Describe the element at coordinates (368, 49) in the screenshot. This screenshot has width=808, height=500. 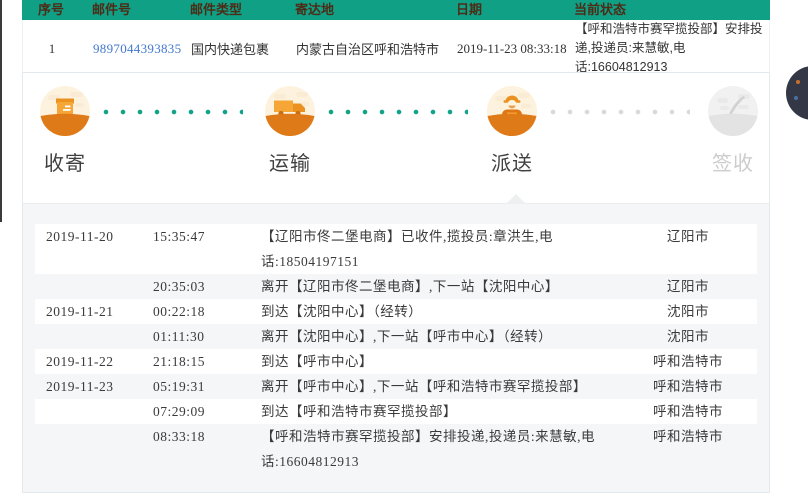
I see `destination: 内蒙古自治区呼和浩特市` at that location.